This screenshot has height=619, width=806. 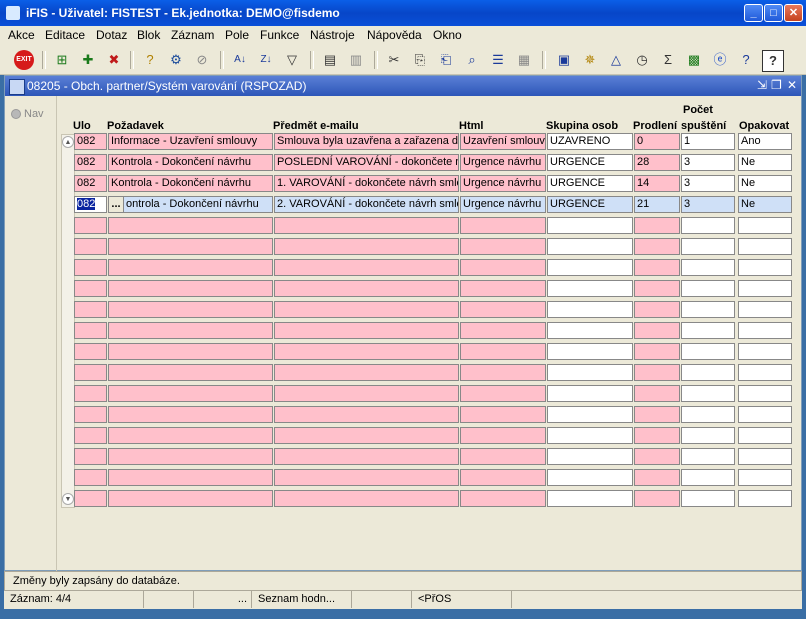 I want to click on menu-zaznam: Záznam, so click(x=192, y=35).